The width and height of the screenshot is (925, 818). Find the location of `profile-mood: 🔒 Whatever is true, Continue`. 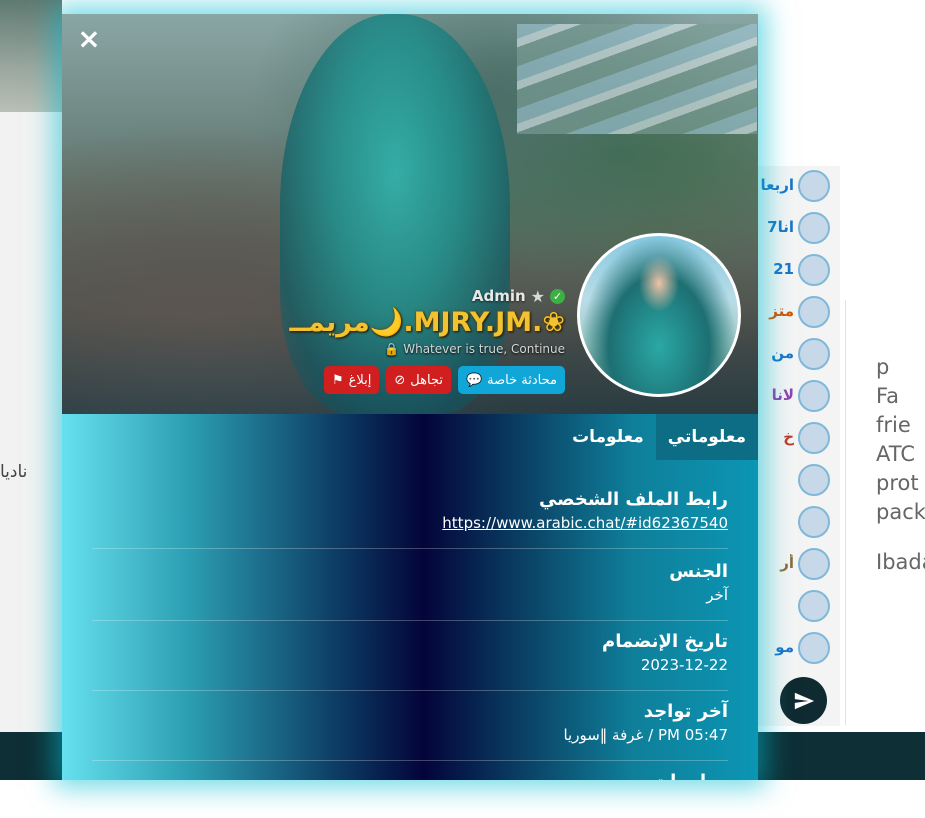

profile-mood: 🔒 Whatever is true, Continue is located at coordinates (474, 349).